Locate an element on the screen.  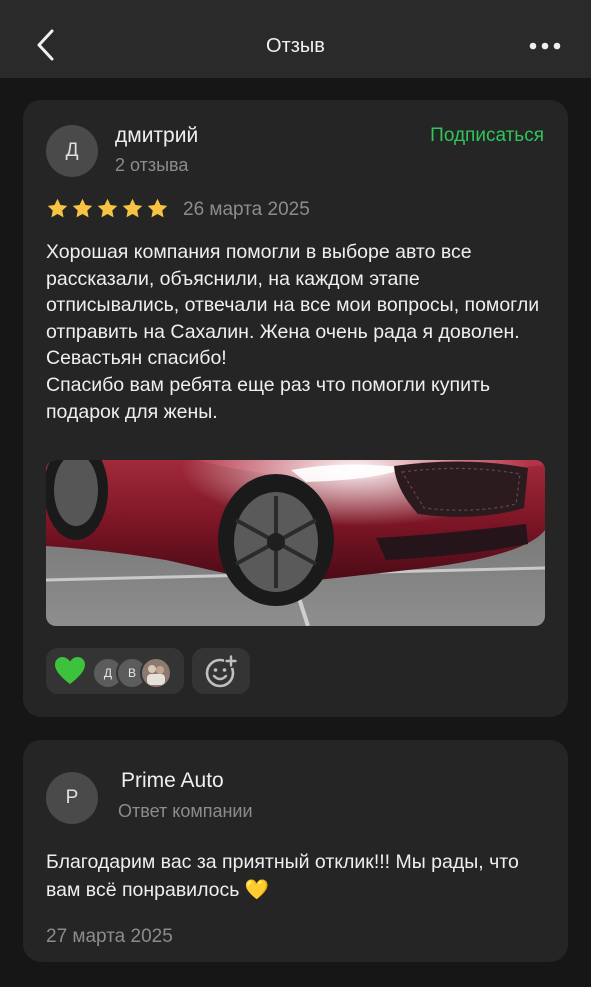
more-horizontal-icon is located at coordinates (545, 46).